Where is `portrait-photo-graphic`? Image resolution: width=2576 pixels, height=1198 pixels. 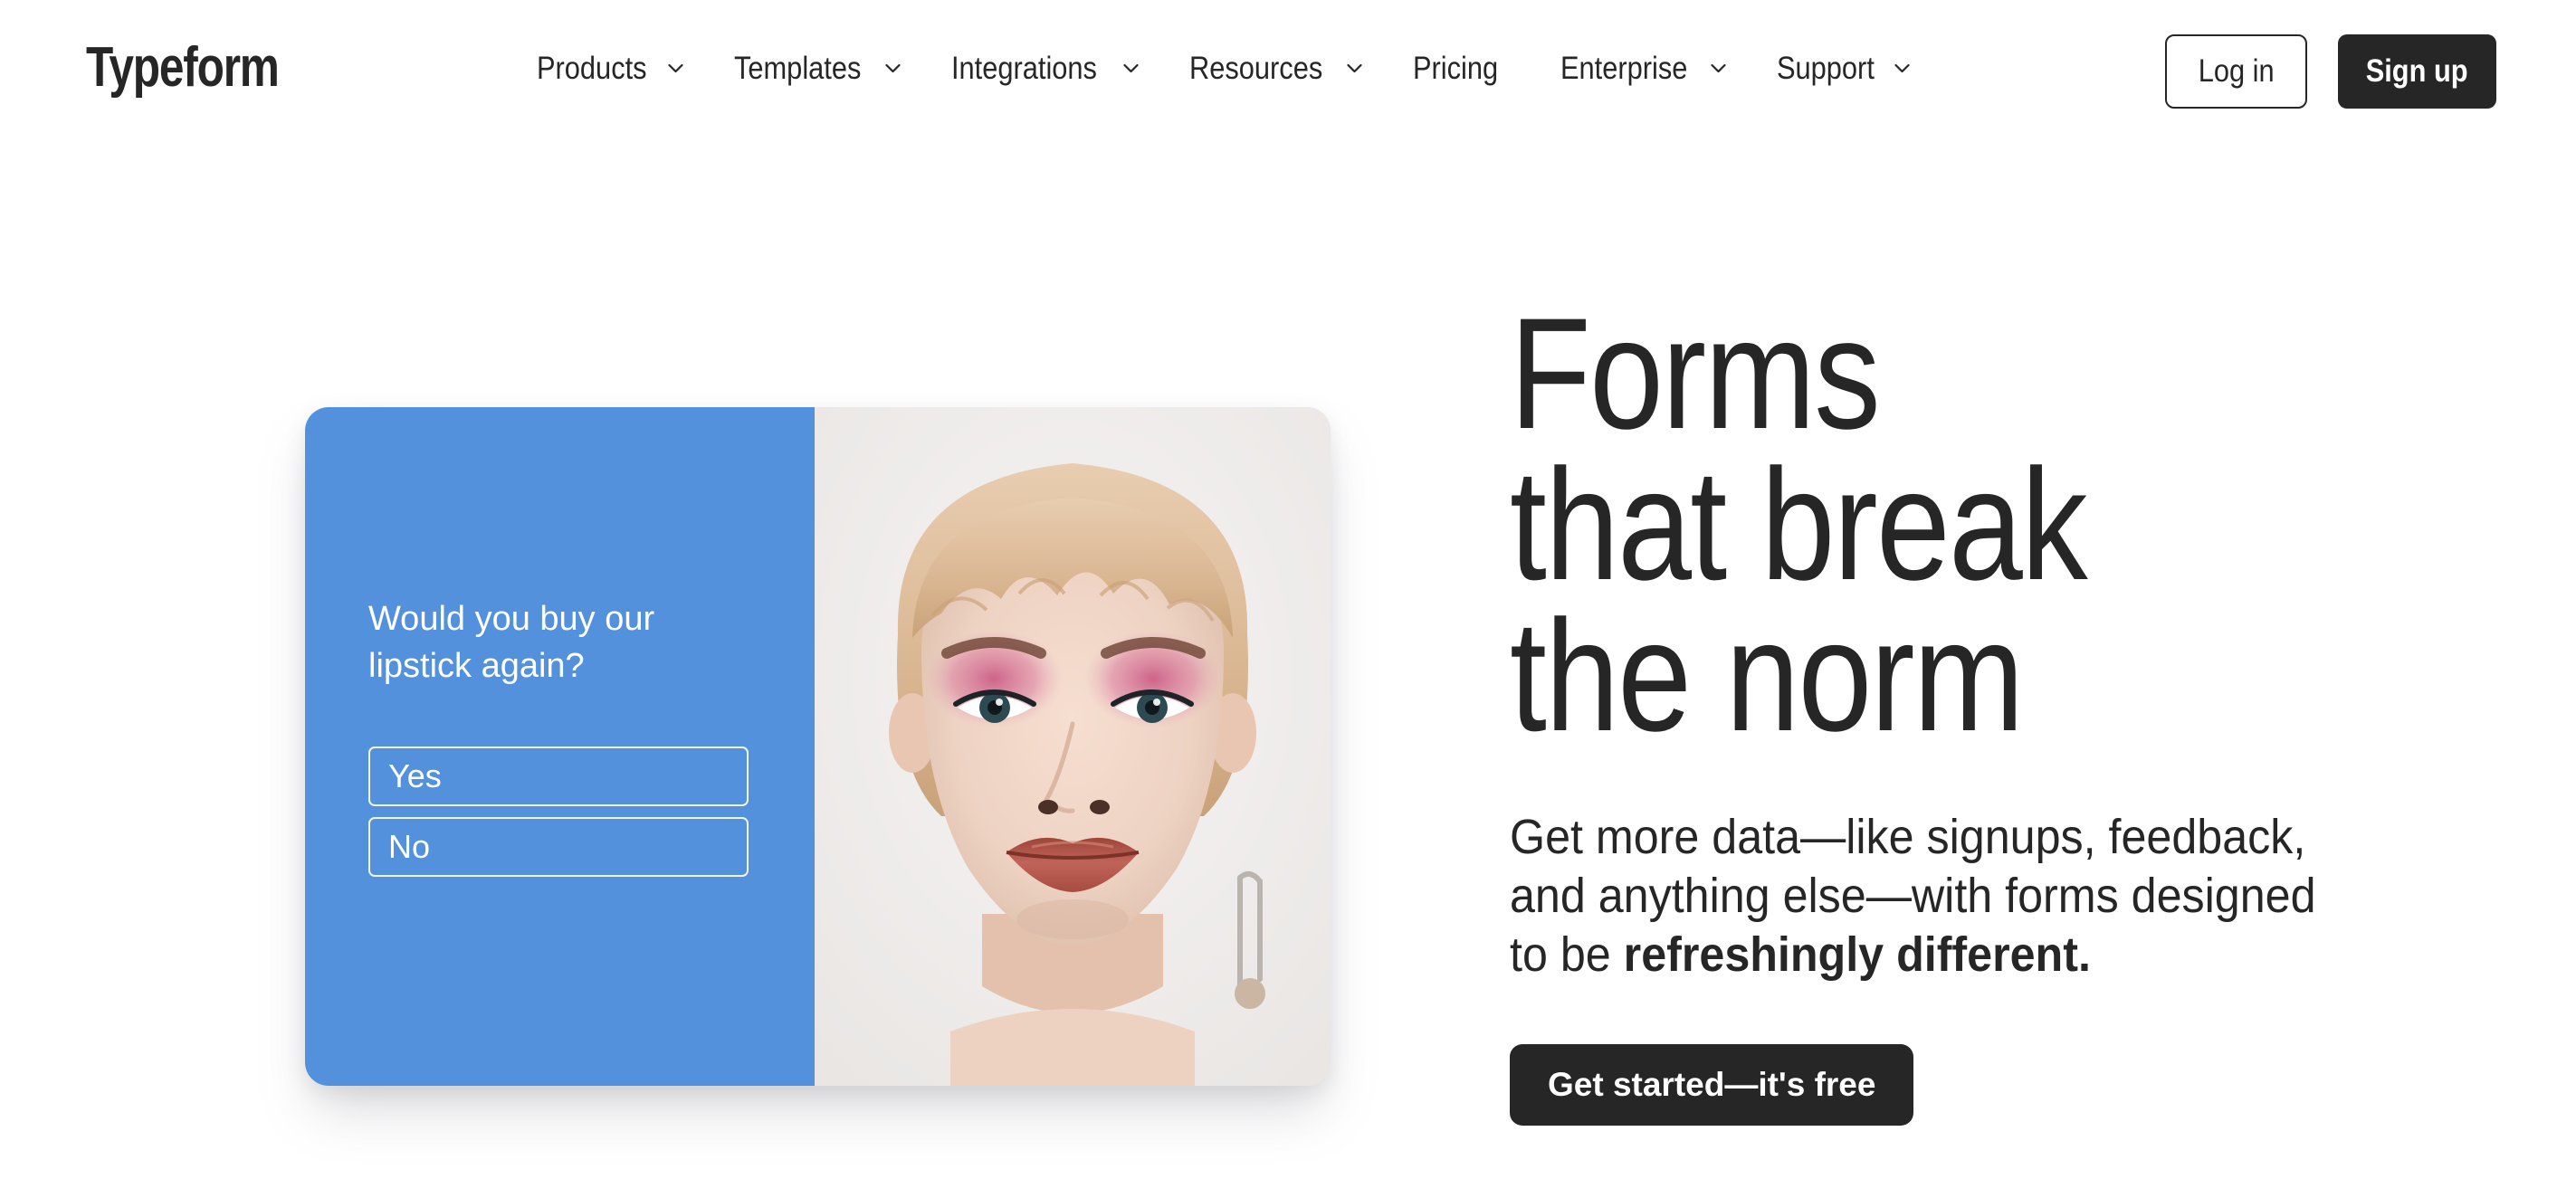
portrait-photo-graphic is located at coordinates (1073, 746).